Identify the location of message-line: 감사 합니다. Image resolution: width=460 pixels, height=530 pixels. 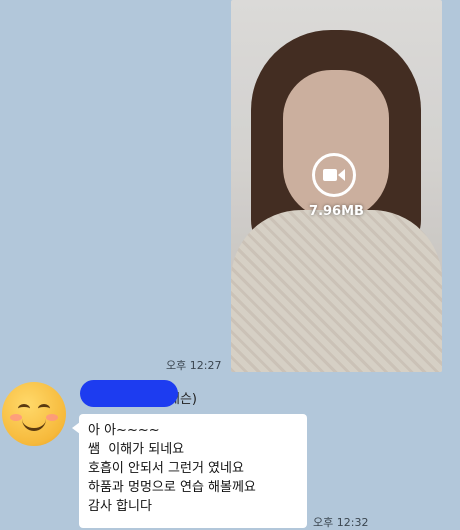
(120, 506).